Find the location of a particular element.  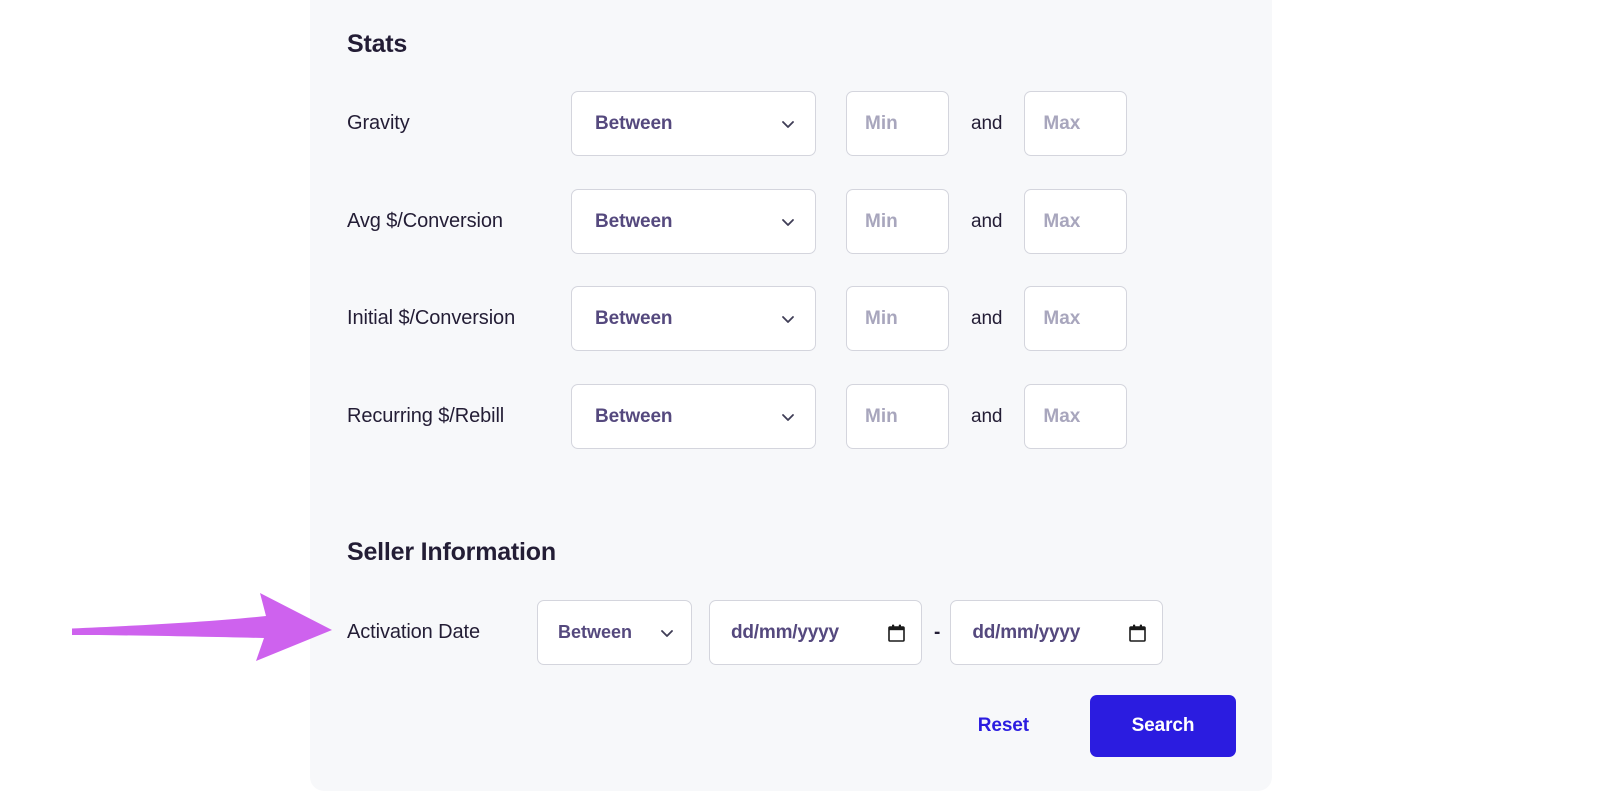

activation-date-end-input: dd/mm/yyyy is located at coordinates (1057, 632).